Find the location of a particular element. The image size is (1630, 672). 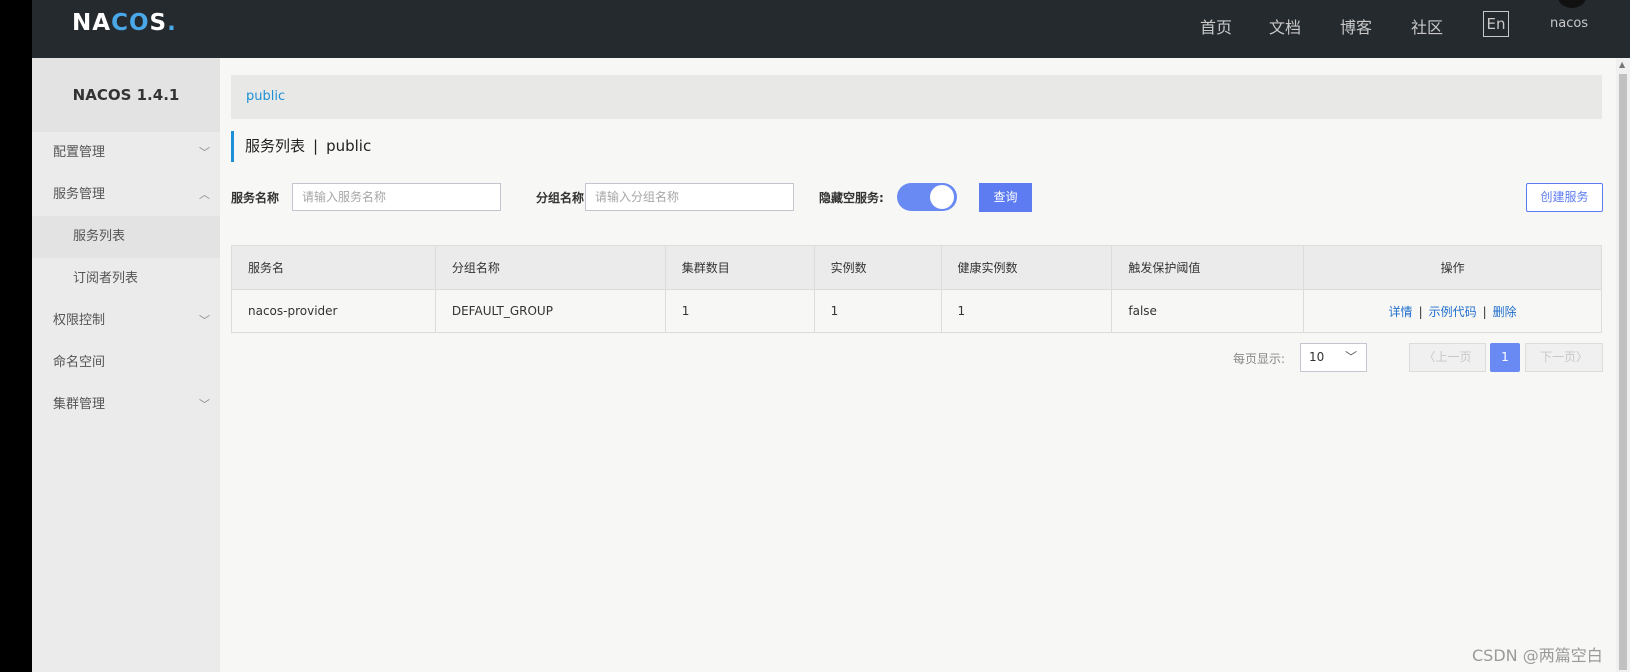

group-name-input is located at coordinates (689, 197).